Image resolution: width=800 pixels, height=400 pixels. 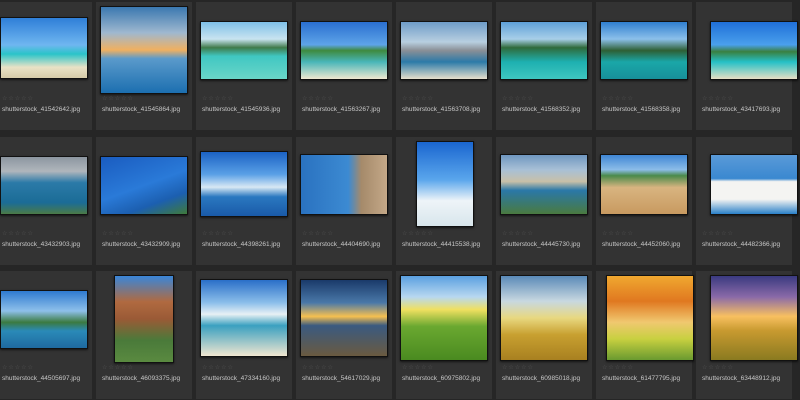 I want to click on thumbnail-cell: ☆☆☆☆☆ shutterstock_41563708.jpg, so click(x=444, y=66).